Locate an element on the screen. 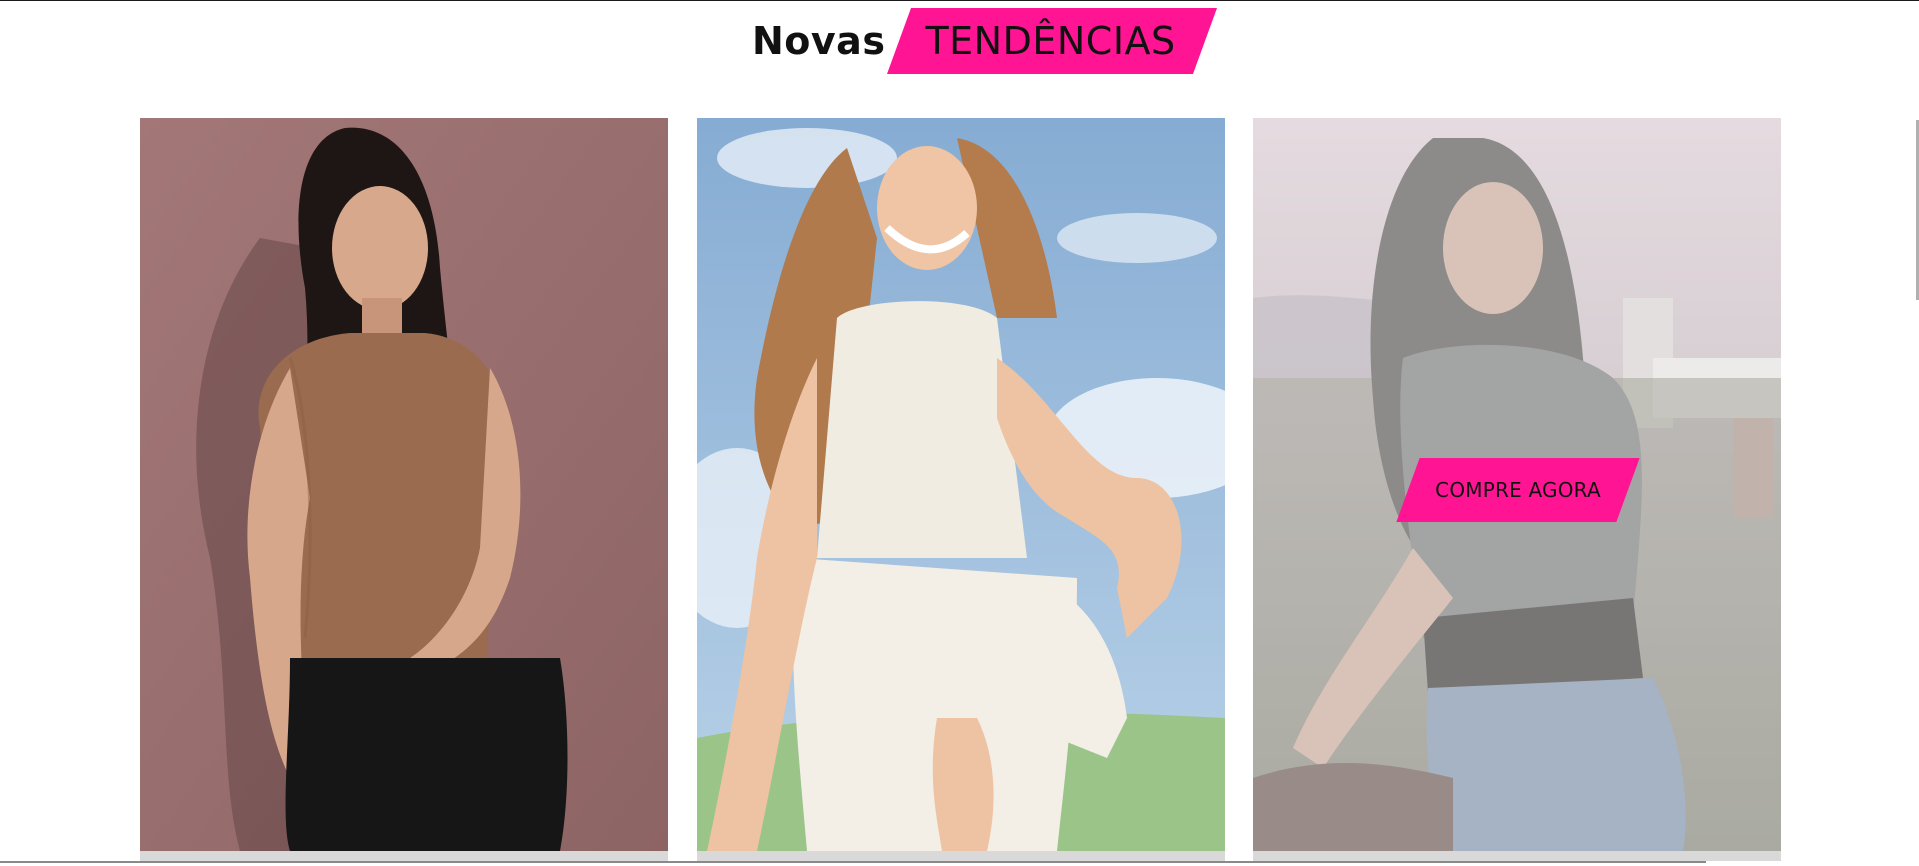  heading-plain-text: Novas is located at coordinates (819, 41).